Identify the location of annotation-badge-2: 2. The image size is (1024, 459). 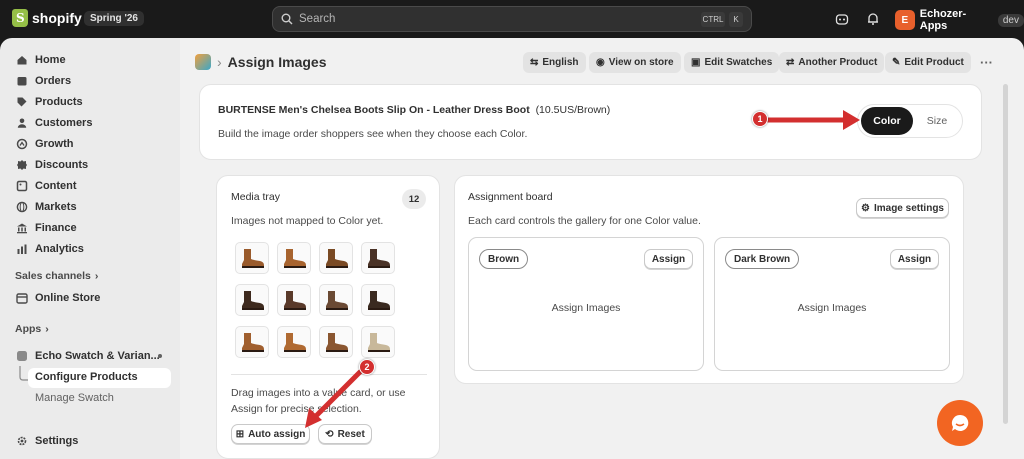
(367, 367).